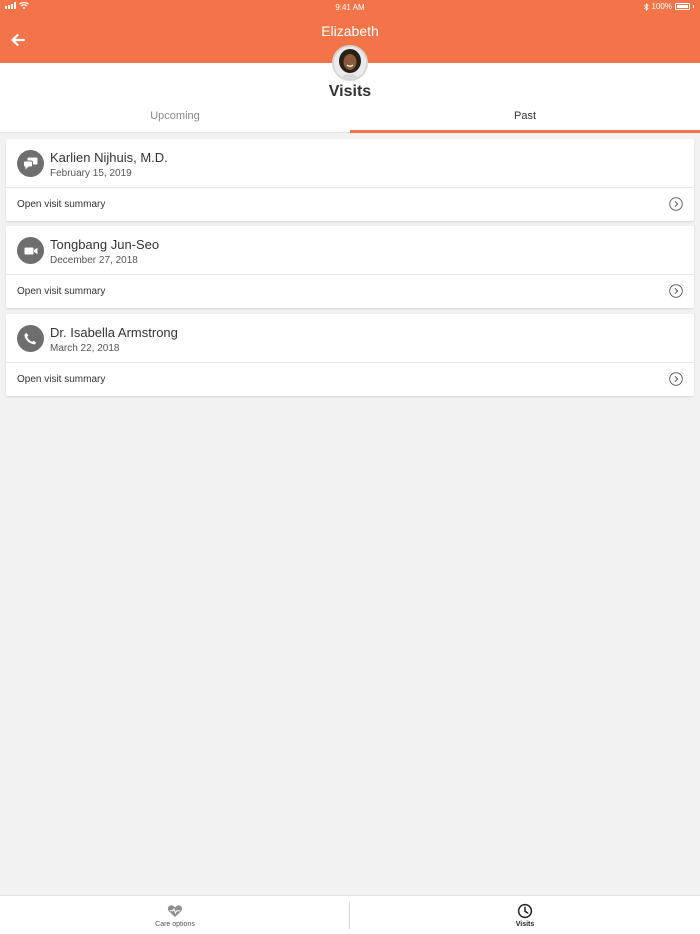  What do you see at coordinates (85, 348) in the screenshot?
I see `visit-date: March 22, 2018` at bounding box center [85, 348].